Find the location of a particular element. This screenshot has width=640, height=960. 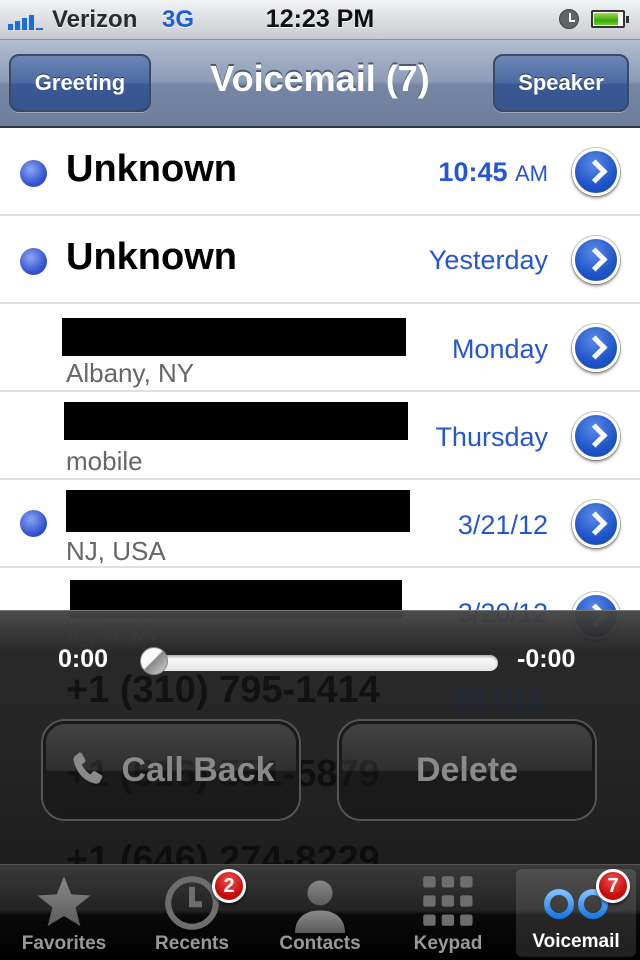

voicemail-row: mobile Thursday is located at coordinates (320, 436).